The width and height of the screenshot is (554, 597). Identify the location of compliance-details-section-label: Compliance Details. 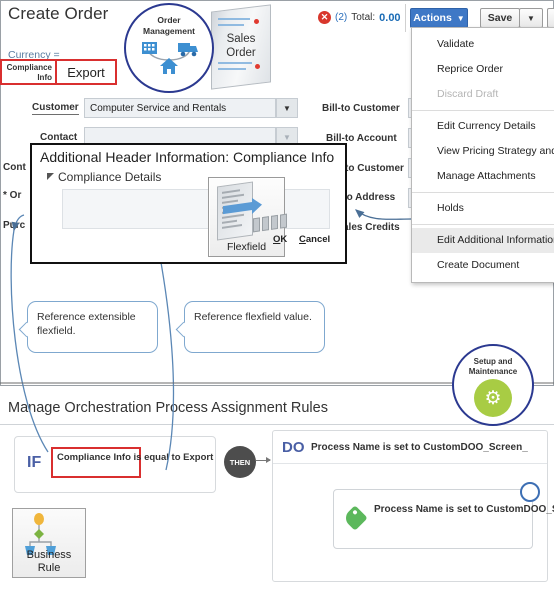
(110, 177).